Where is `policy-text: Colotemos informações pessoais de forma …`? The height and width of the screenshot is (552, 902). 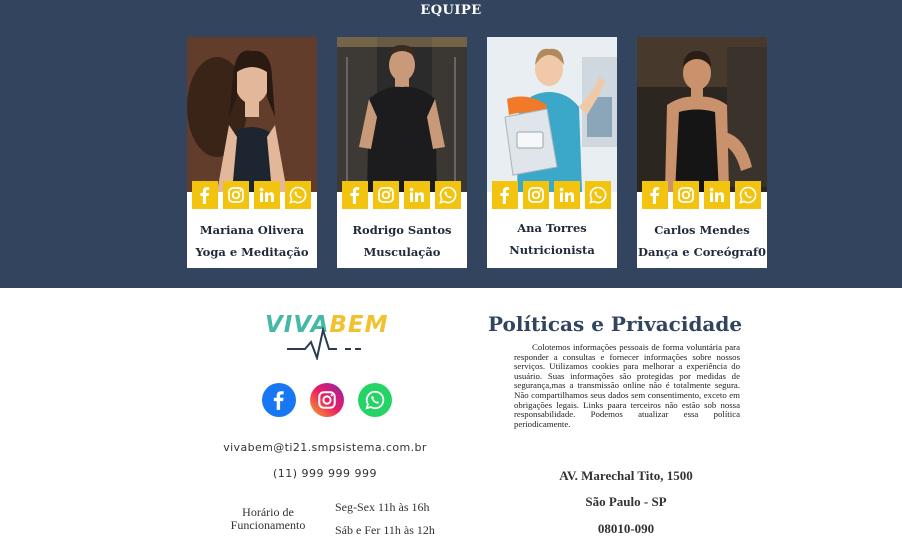
policy-text: Colotemos informações pessoais de forma … is located at coordinates (627, 385).